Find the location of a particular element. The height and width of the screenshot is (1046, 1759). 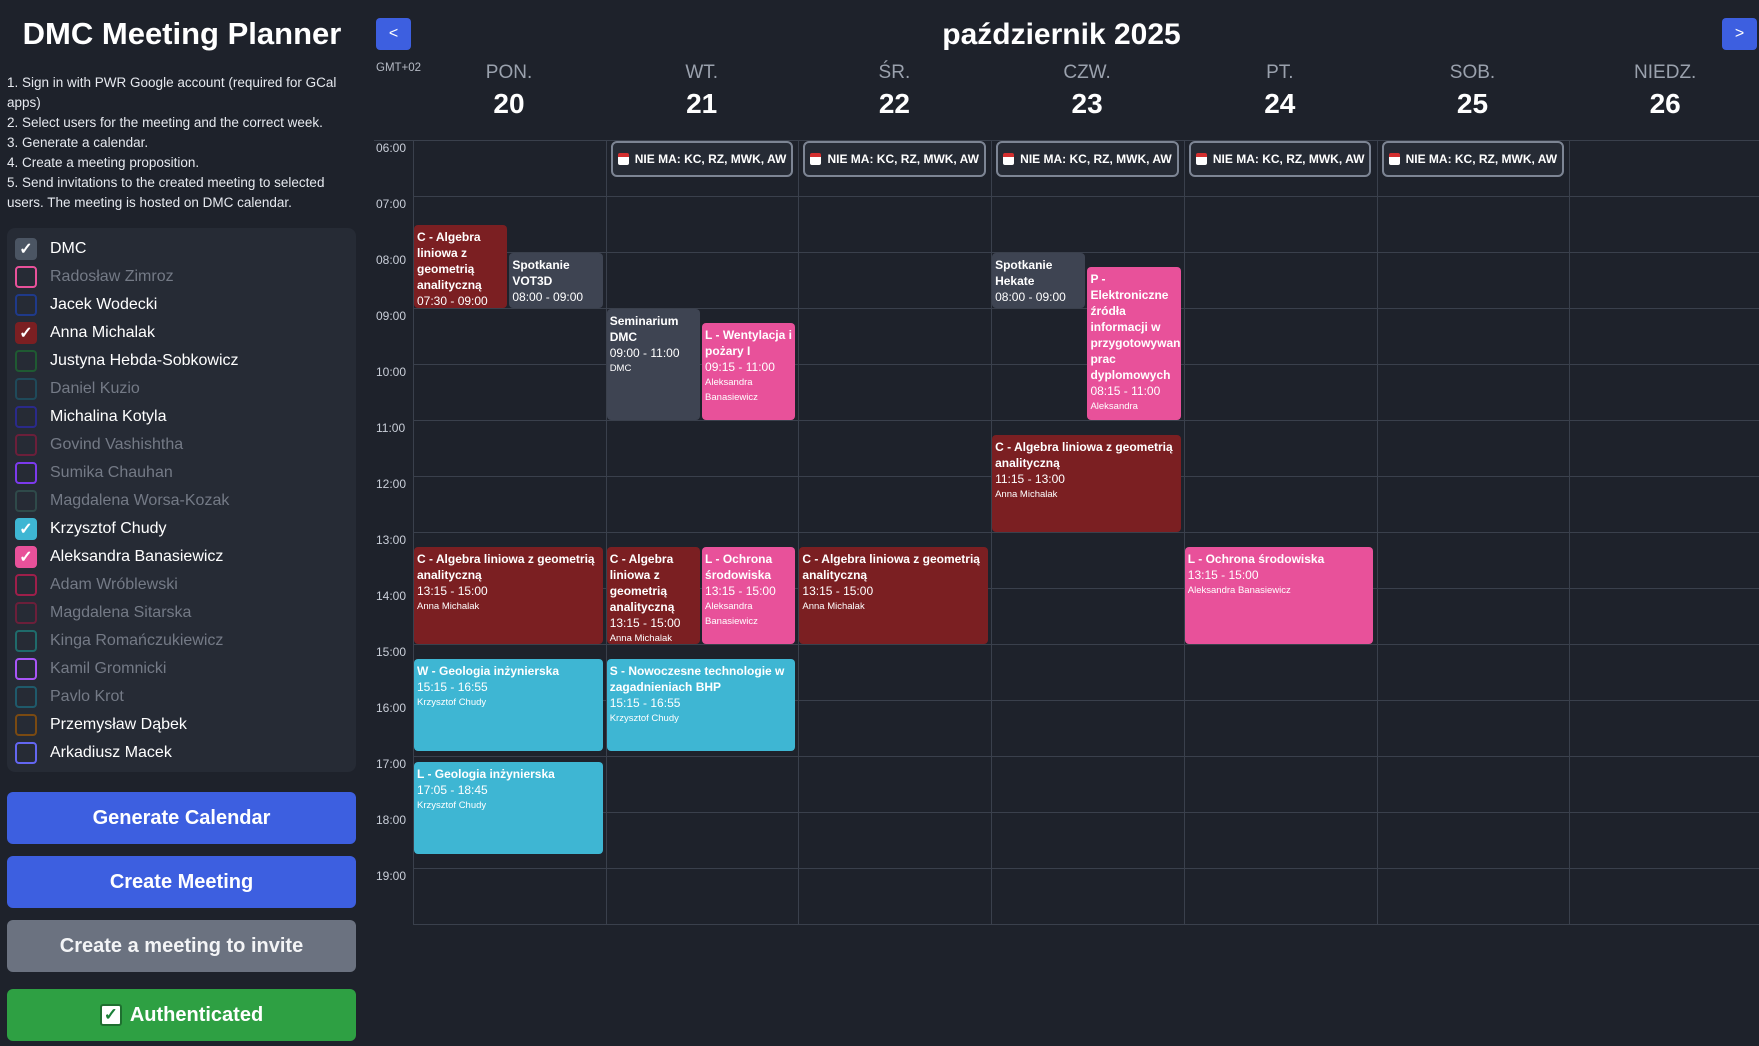

day-header: SOB. 25 is located at coordinates (1473, 91).